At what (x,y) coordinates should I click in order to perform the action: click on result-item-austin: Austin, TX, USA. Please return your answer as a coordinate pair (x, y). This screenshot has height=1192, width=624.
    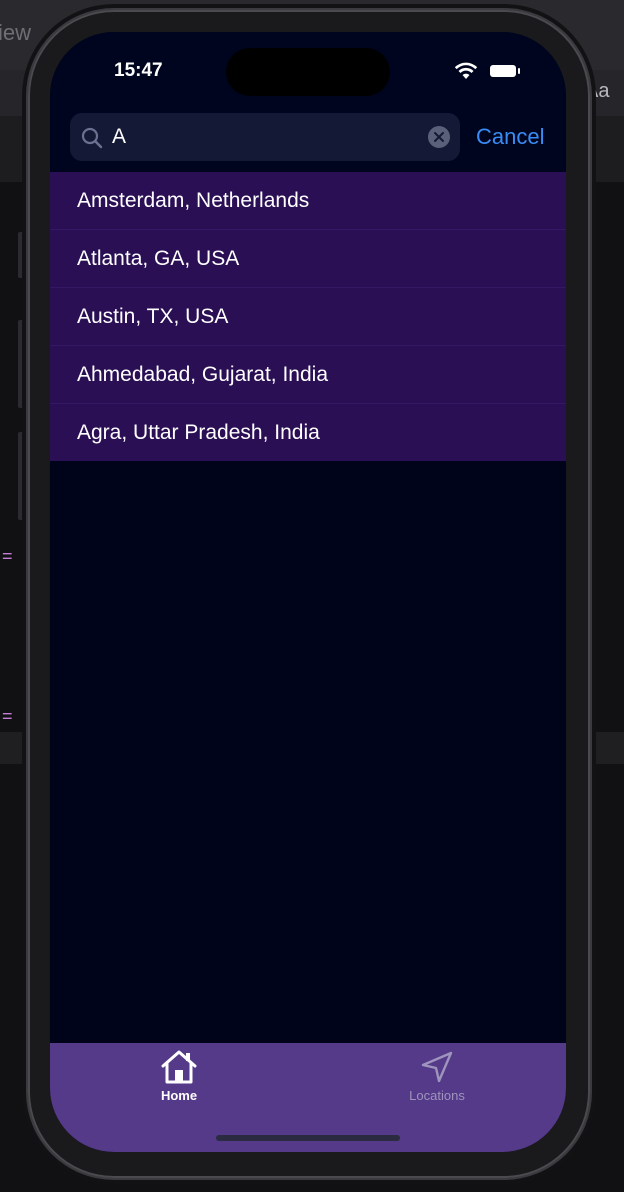
    Looking at the image, I should click on (308, 317).